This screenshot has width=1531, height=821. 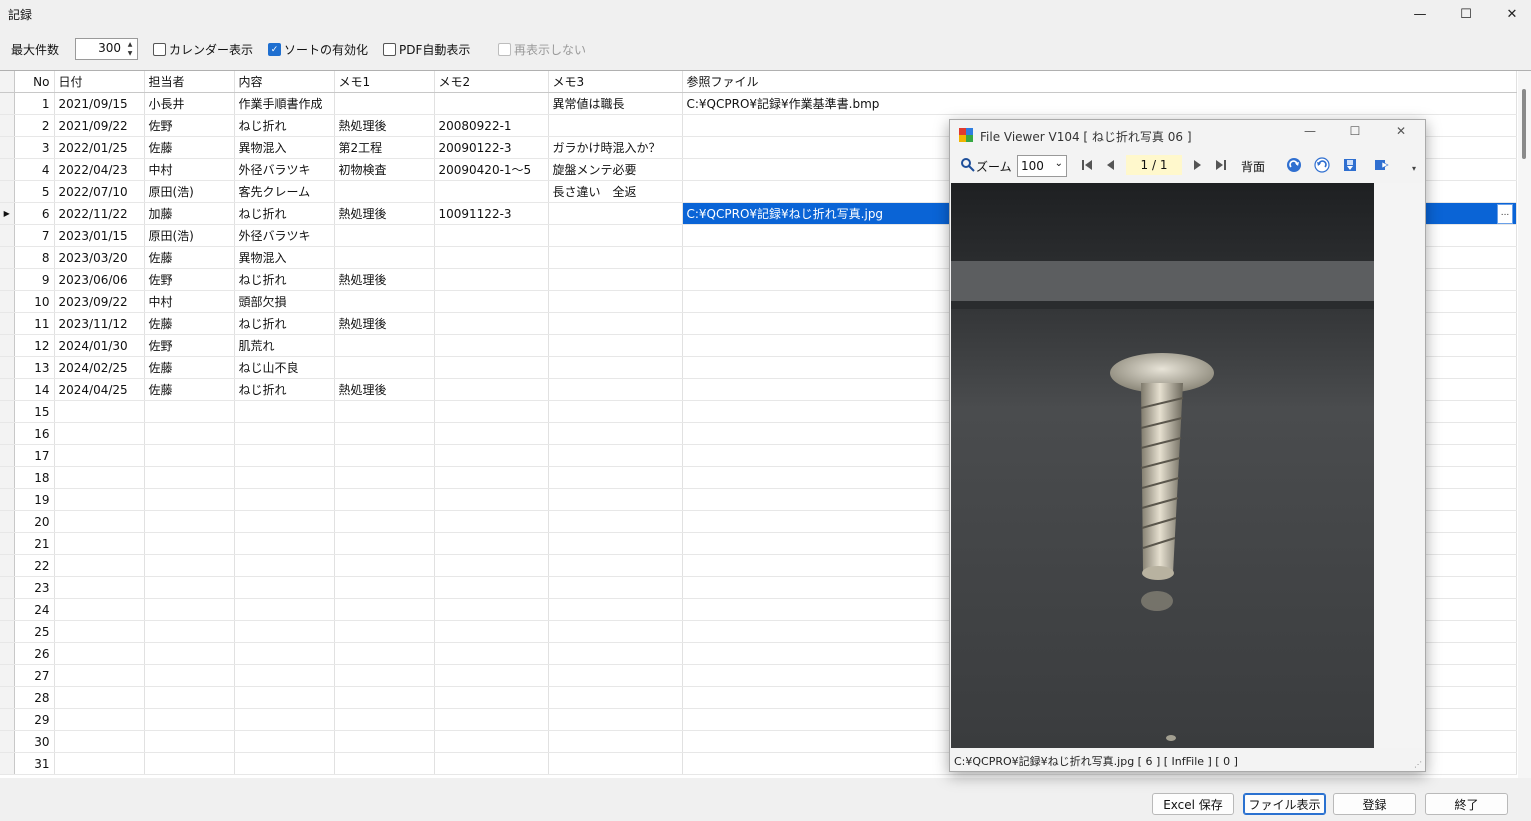 What do you see at coordinates (1322, 165) in the screenshot?
I see `rotate-left-icon` at bounding box center [1322, 165].